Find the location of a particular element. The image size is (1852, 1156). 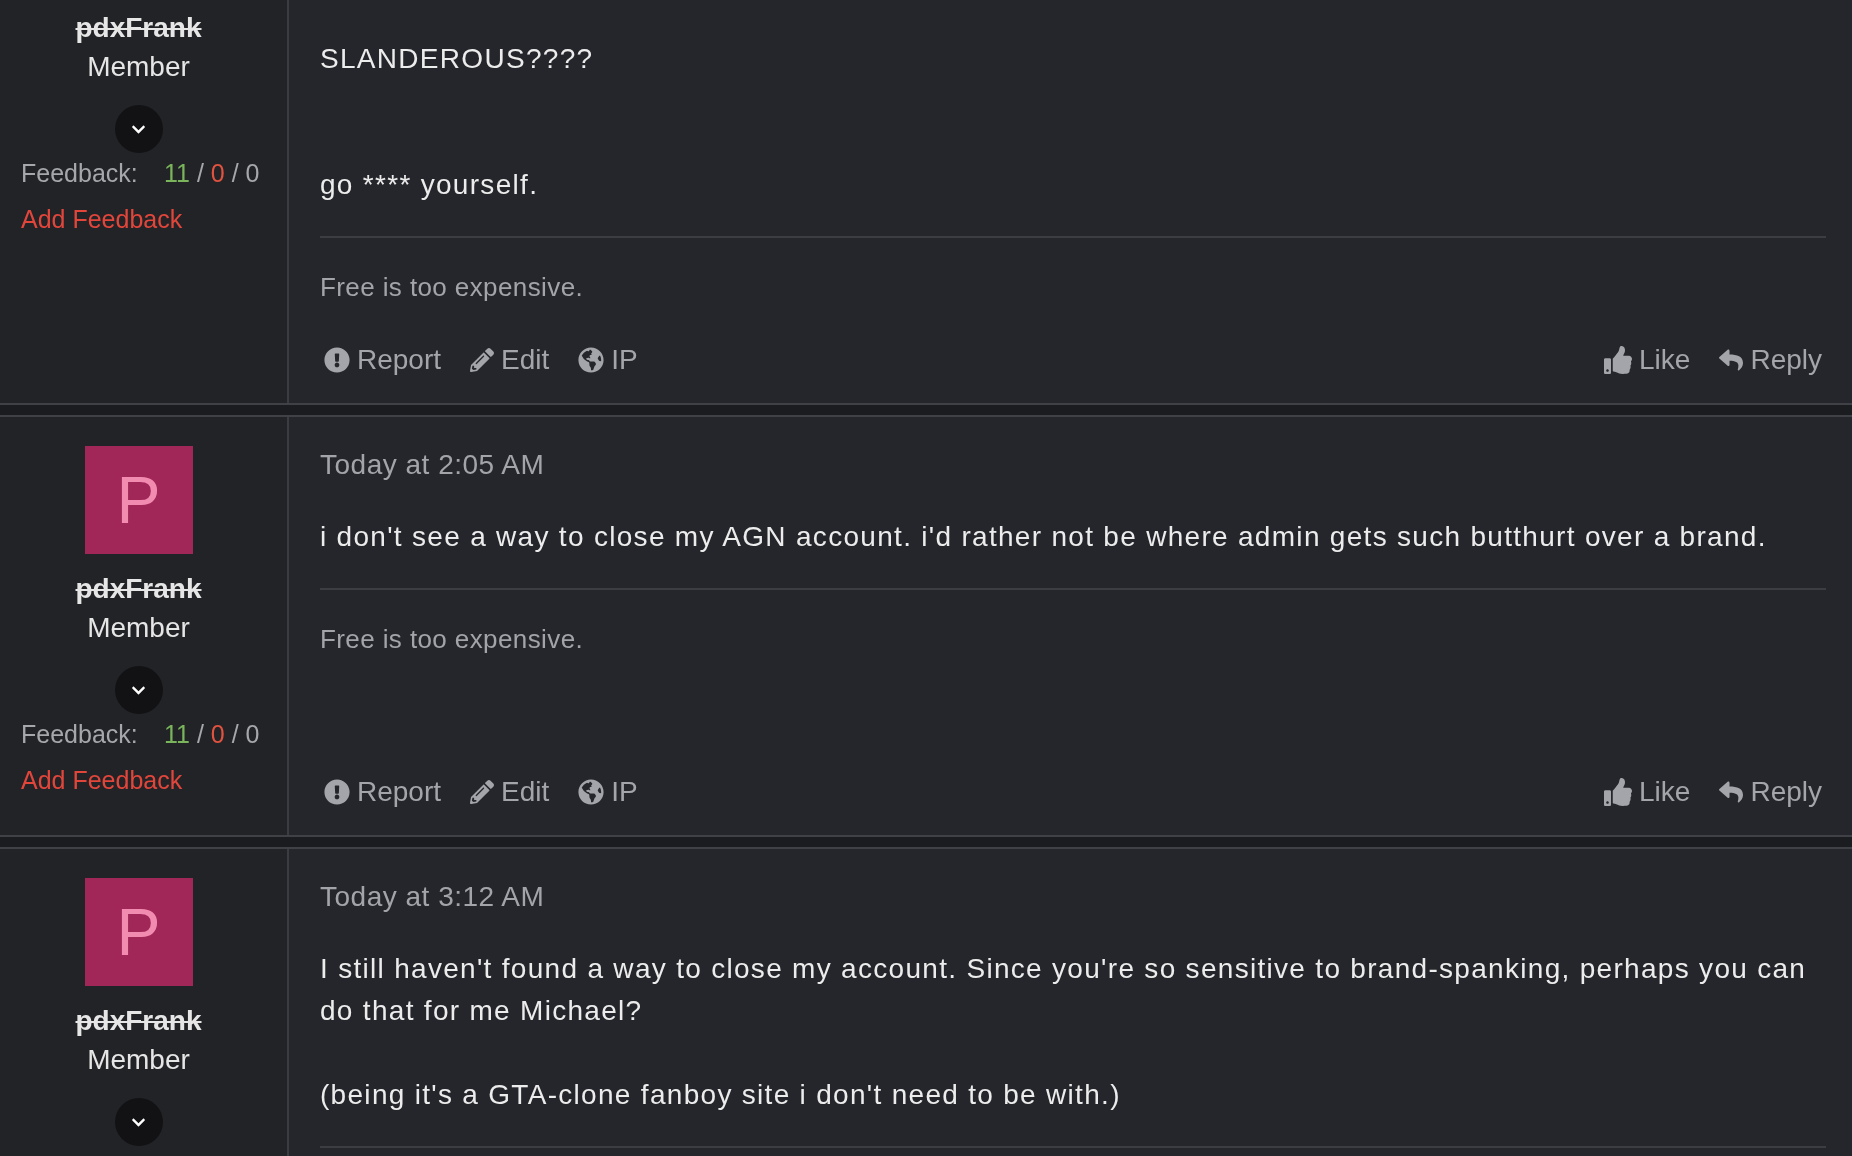

post-text: SLANDEROUS???? go **** yourself. is located at coordinates (457, 122).